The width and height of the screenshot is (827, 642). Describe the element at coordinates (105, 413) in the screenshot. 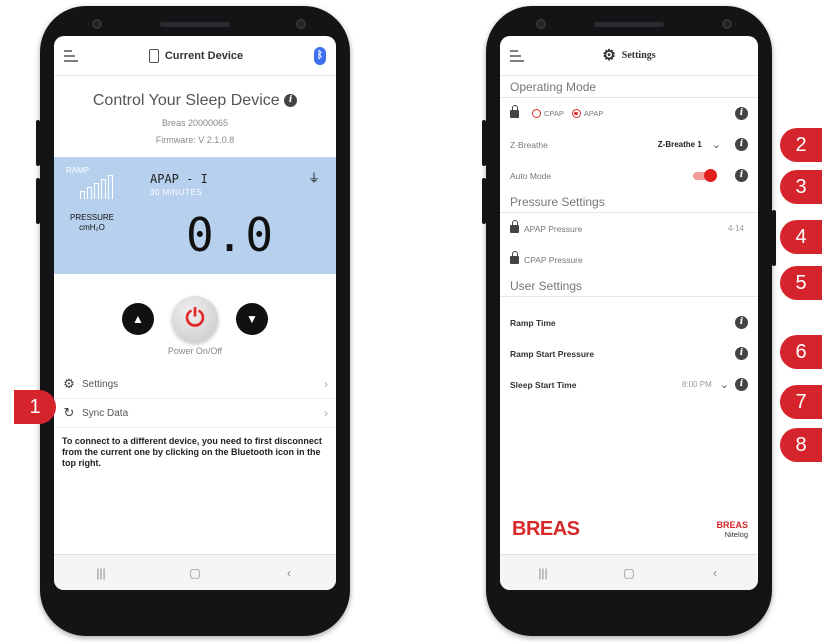

I see `menu-item-label: Sync Data` at that location.